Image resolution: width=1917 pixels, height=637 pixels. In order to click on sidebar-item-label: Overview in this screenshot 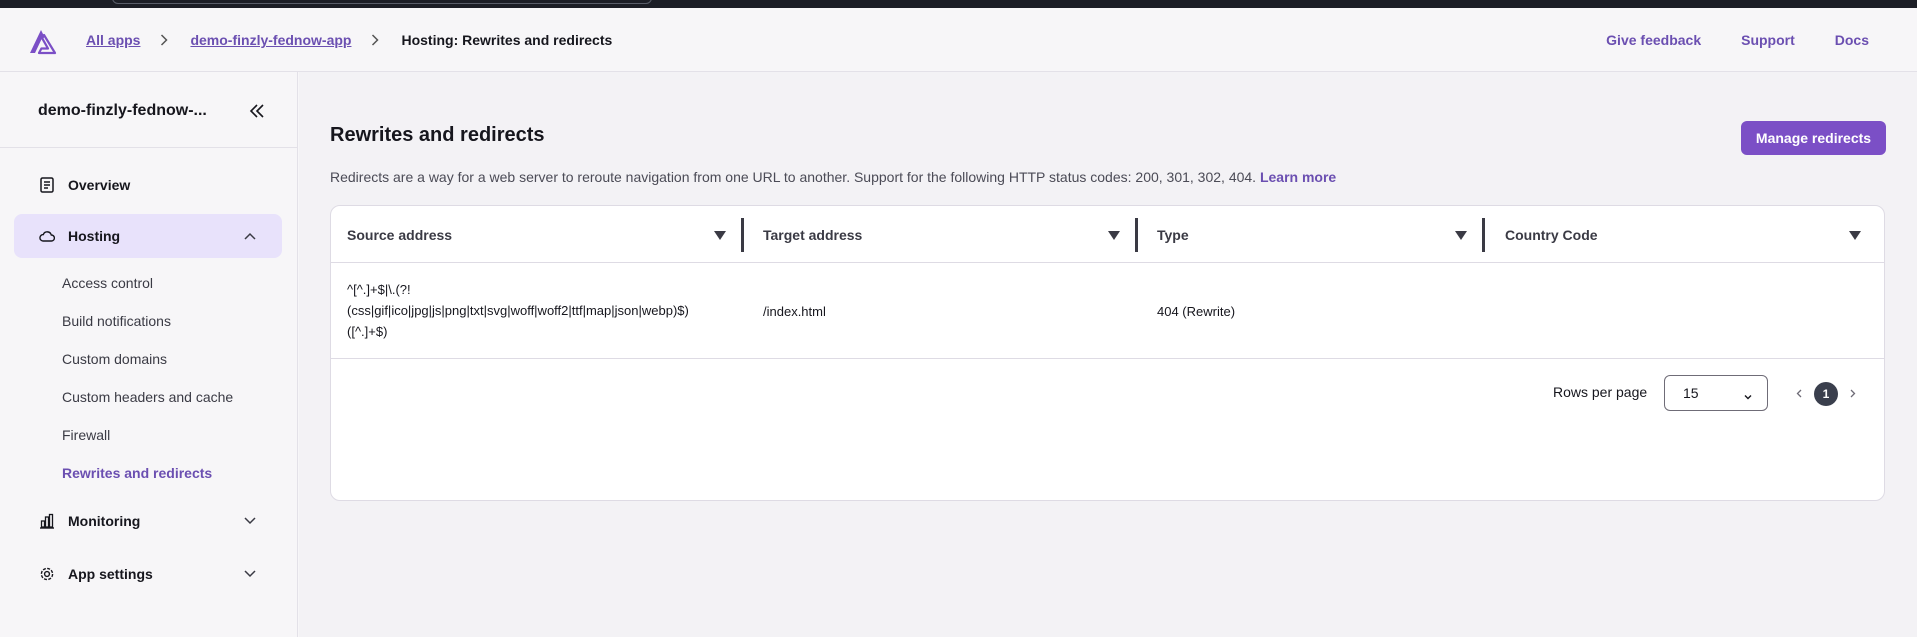, I will do `click(99, 185)`.